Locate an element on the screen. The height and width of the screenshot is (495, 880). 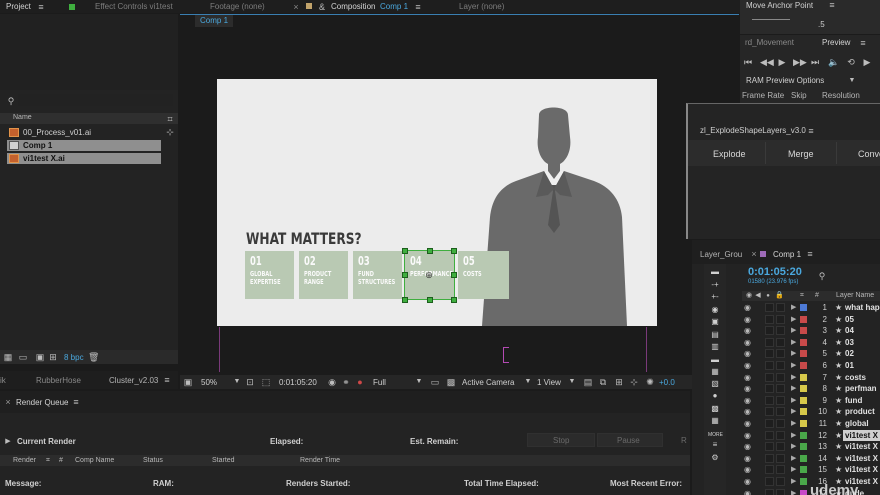
anchor-value: .5 is located at coordinates (821, 24).